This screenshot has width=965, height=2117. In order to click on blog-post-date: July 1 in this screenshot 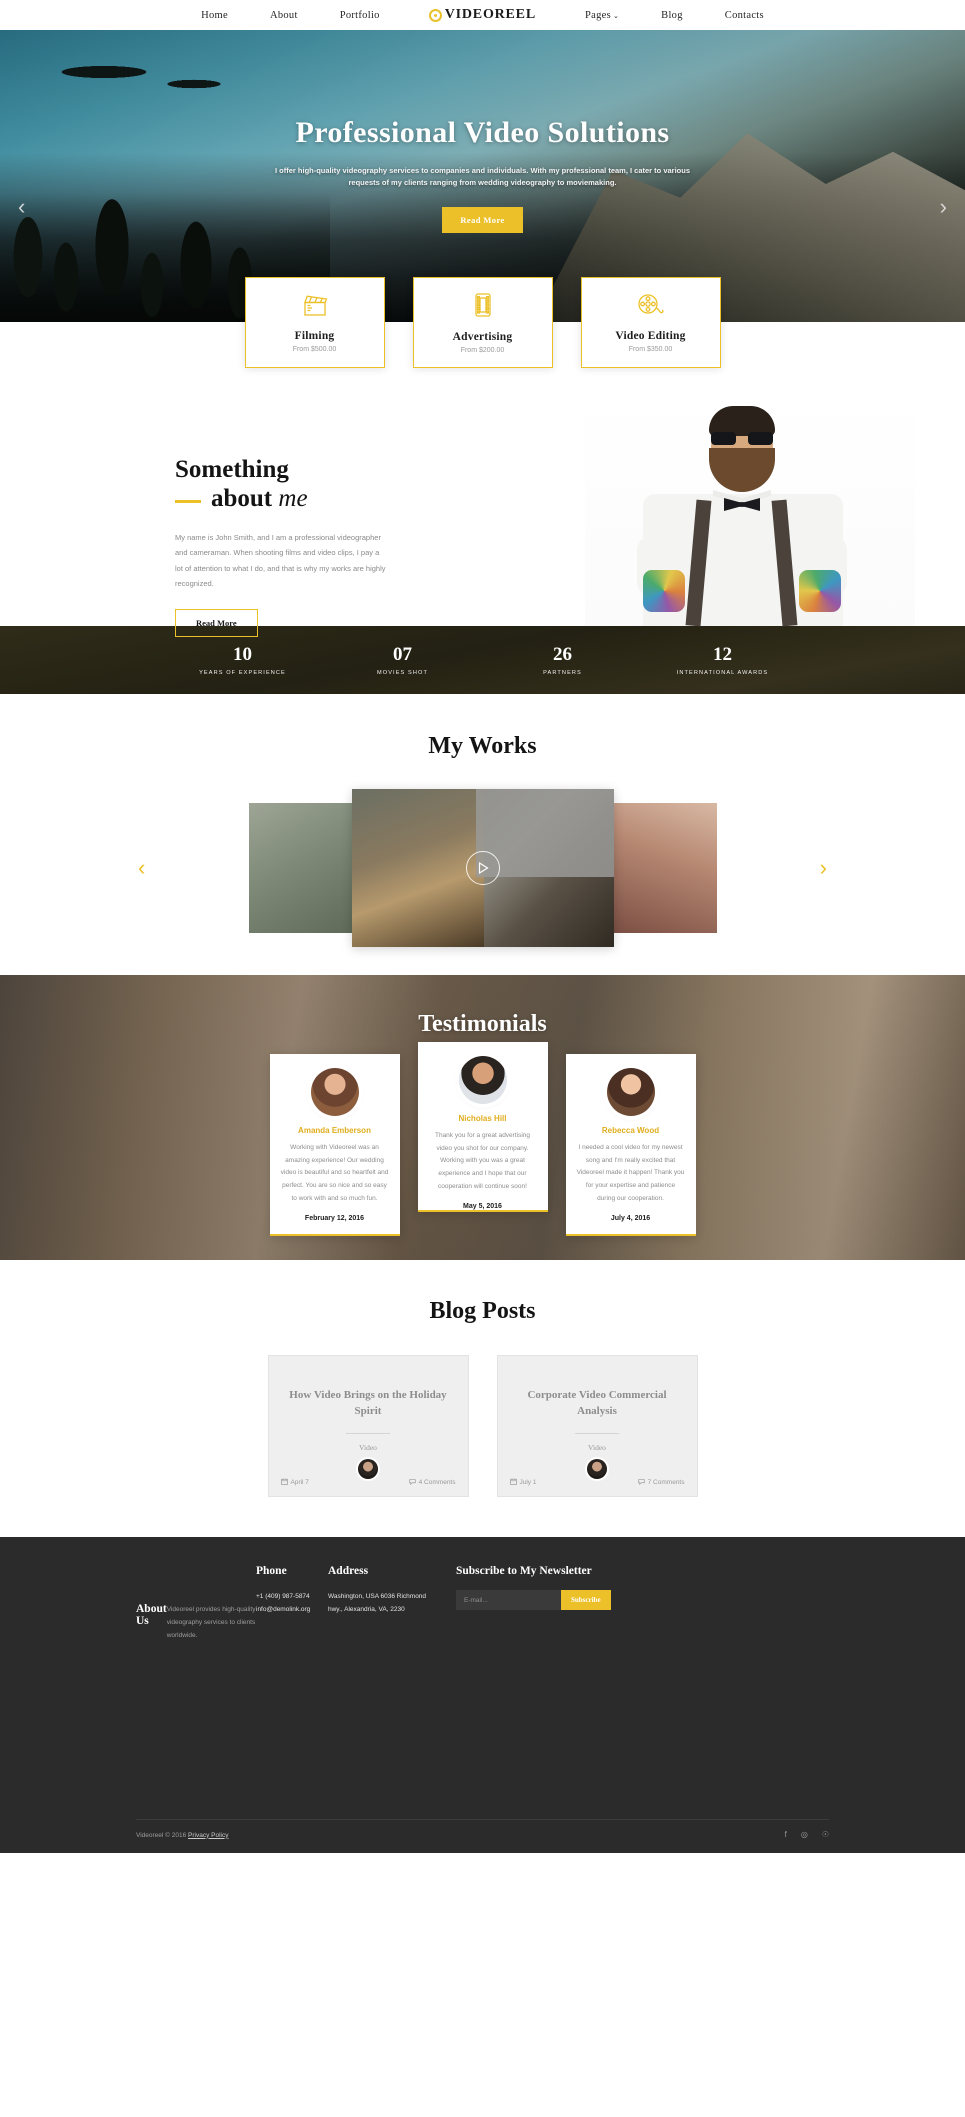, I will do `click(528, 1482)`.